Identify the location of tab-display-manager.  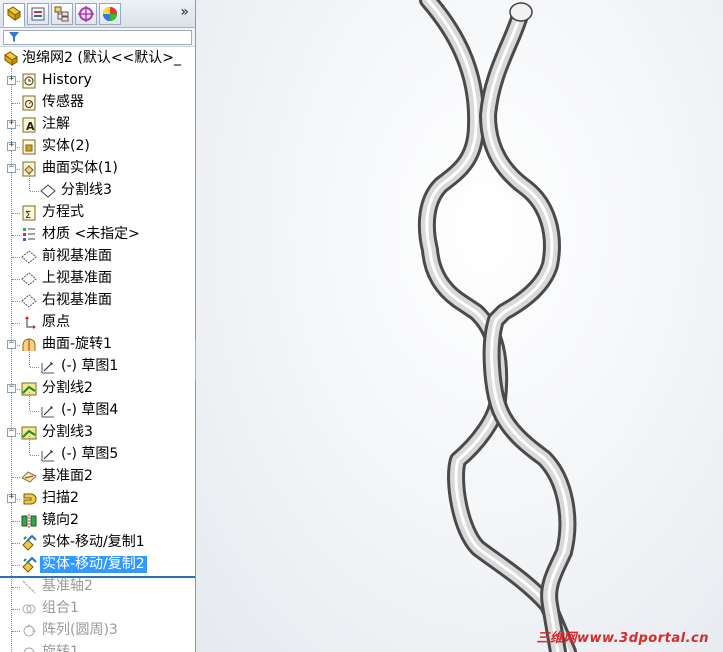
(110, 14).